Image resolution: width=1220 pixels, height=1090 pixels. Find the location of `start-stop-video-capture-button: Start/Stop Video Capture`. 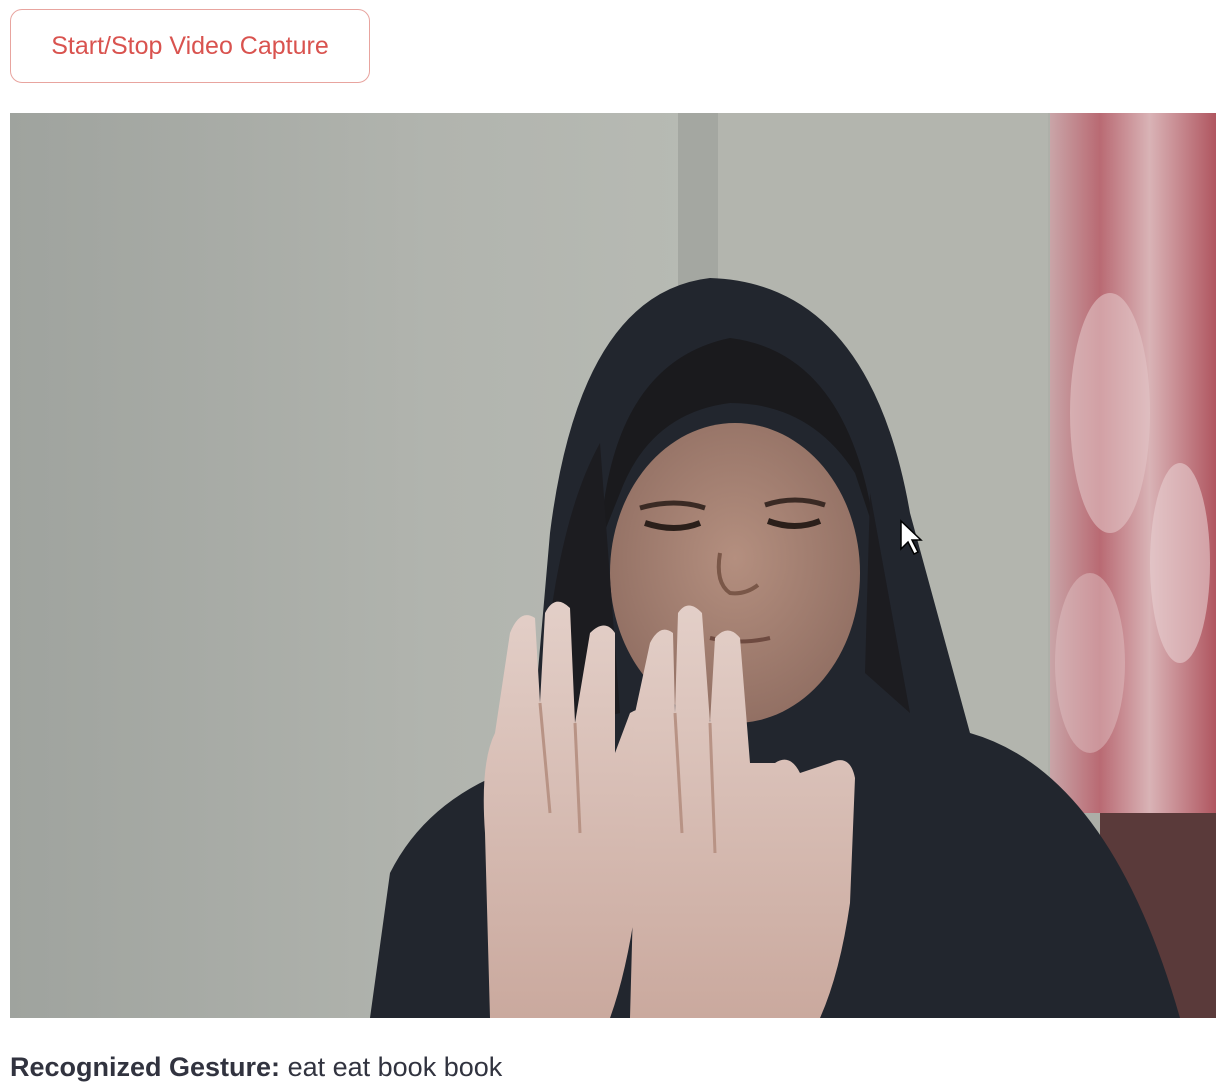

start-stop-video-capture-button: Start/Stop Video Capture is located at coordinates (190, 46).